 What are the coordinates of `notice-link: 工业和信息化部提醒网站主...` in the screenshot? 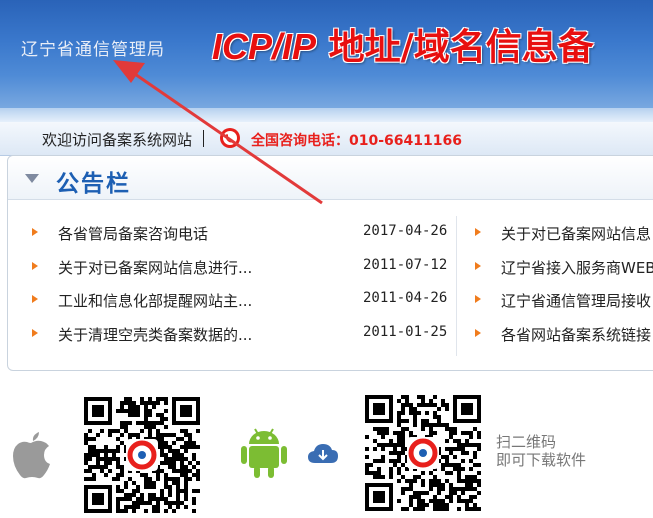 It's located at (155, 300).